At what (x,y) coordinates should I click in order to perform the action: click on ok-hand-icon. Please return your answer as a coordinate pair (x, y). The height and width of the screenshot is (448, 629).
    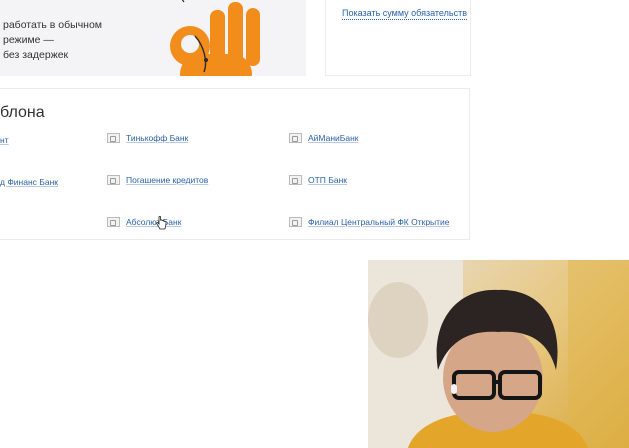
    Looking at the image, I should click on (215, 38).